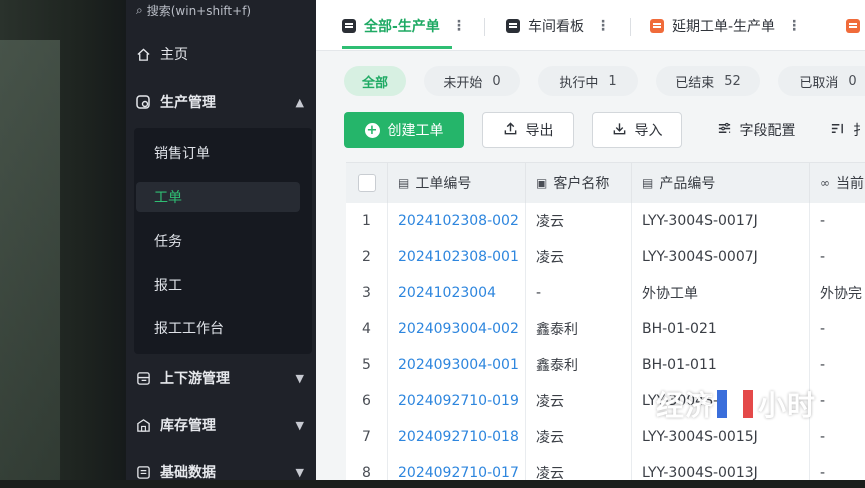 Image resolution: width=865 pixels, height=488 pixels. Describe the element at coordinates (721, 257) in the screenshot. I see `product-code: LYY-3004S-0007J` at that location.